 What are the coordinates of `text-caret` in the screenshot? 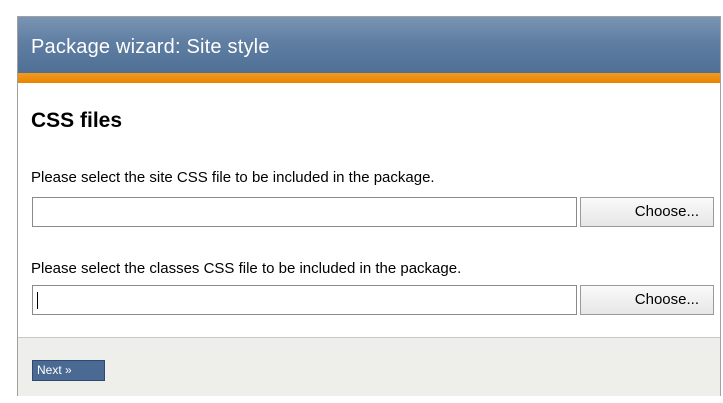 It's located at (37, 300).